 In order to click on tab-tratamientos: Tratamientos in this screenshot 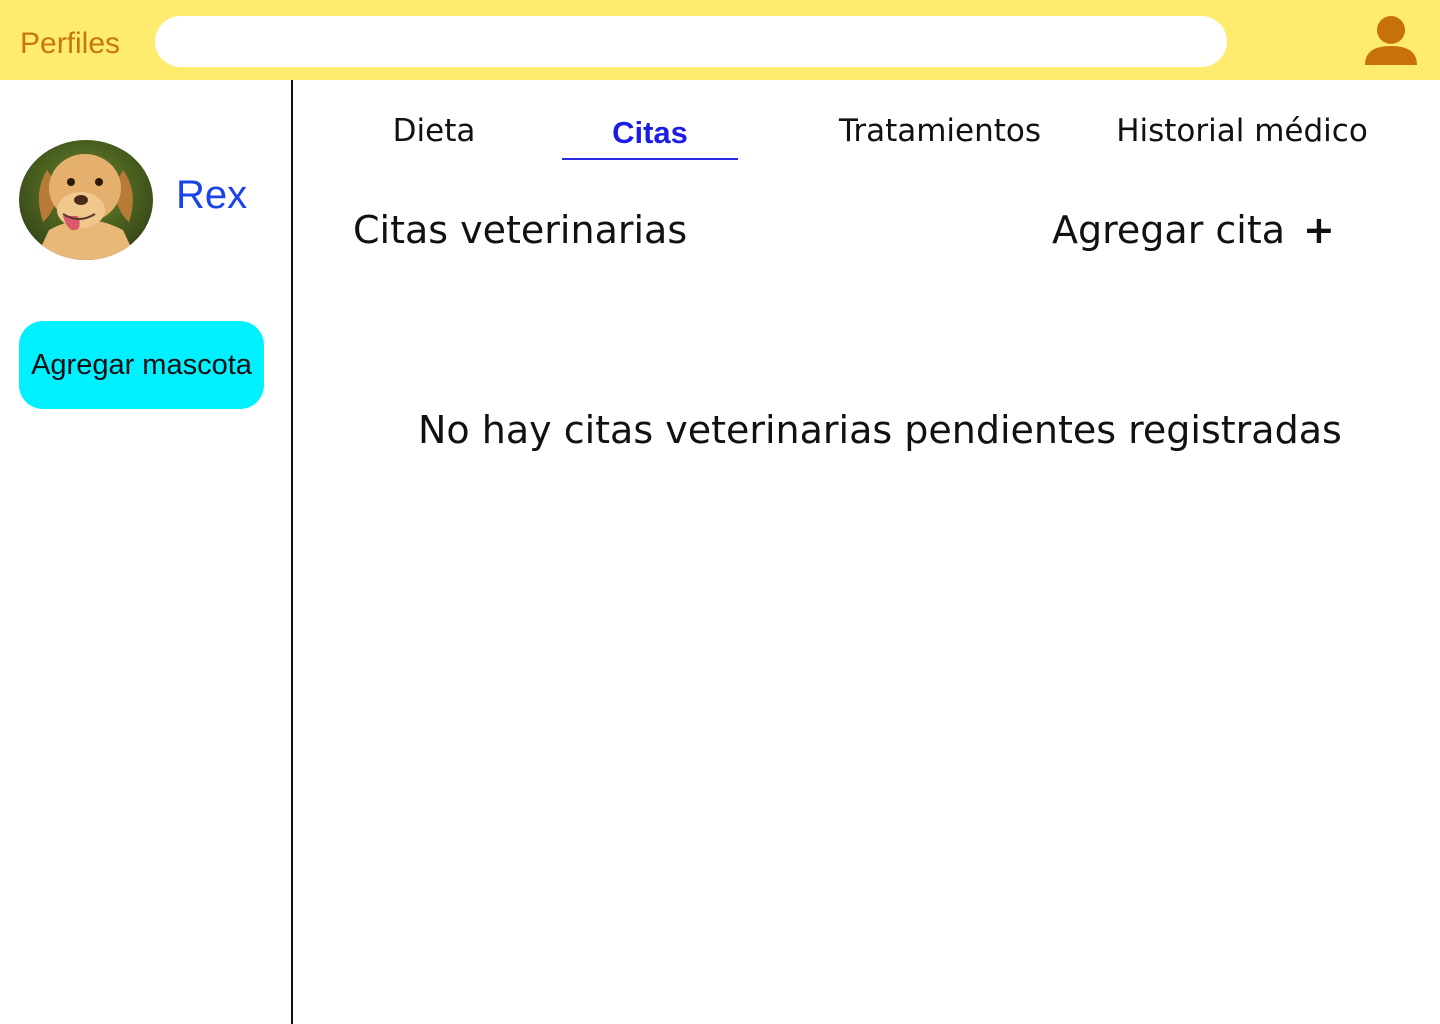, I will do `click(940, 133)`.